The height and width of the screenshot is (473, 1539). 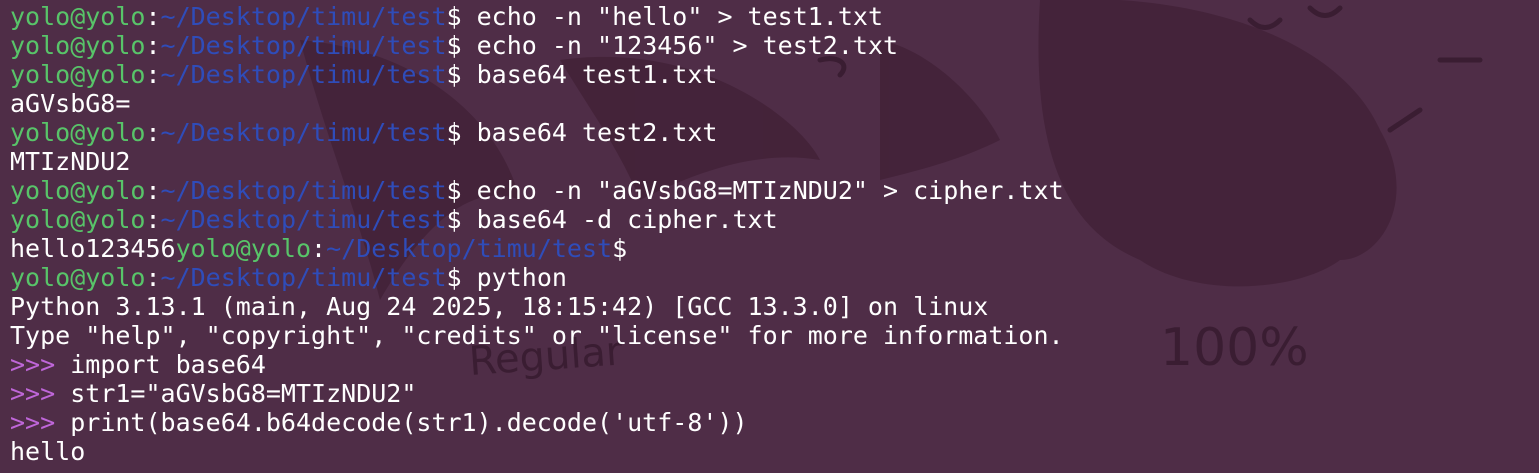 I want to click on command-text: echo -n "aGVsbG8=MTIzNDU2" > cipher.txt, so click(x=762, y=190).